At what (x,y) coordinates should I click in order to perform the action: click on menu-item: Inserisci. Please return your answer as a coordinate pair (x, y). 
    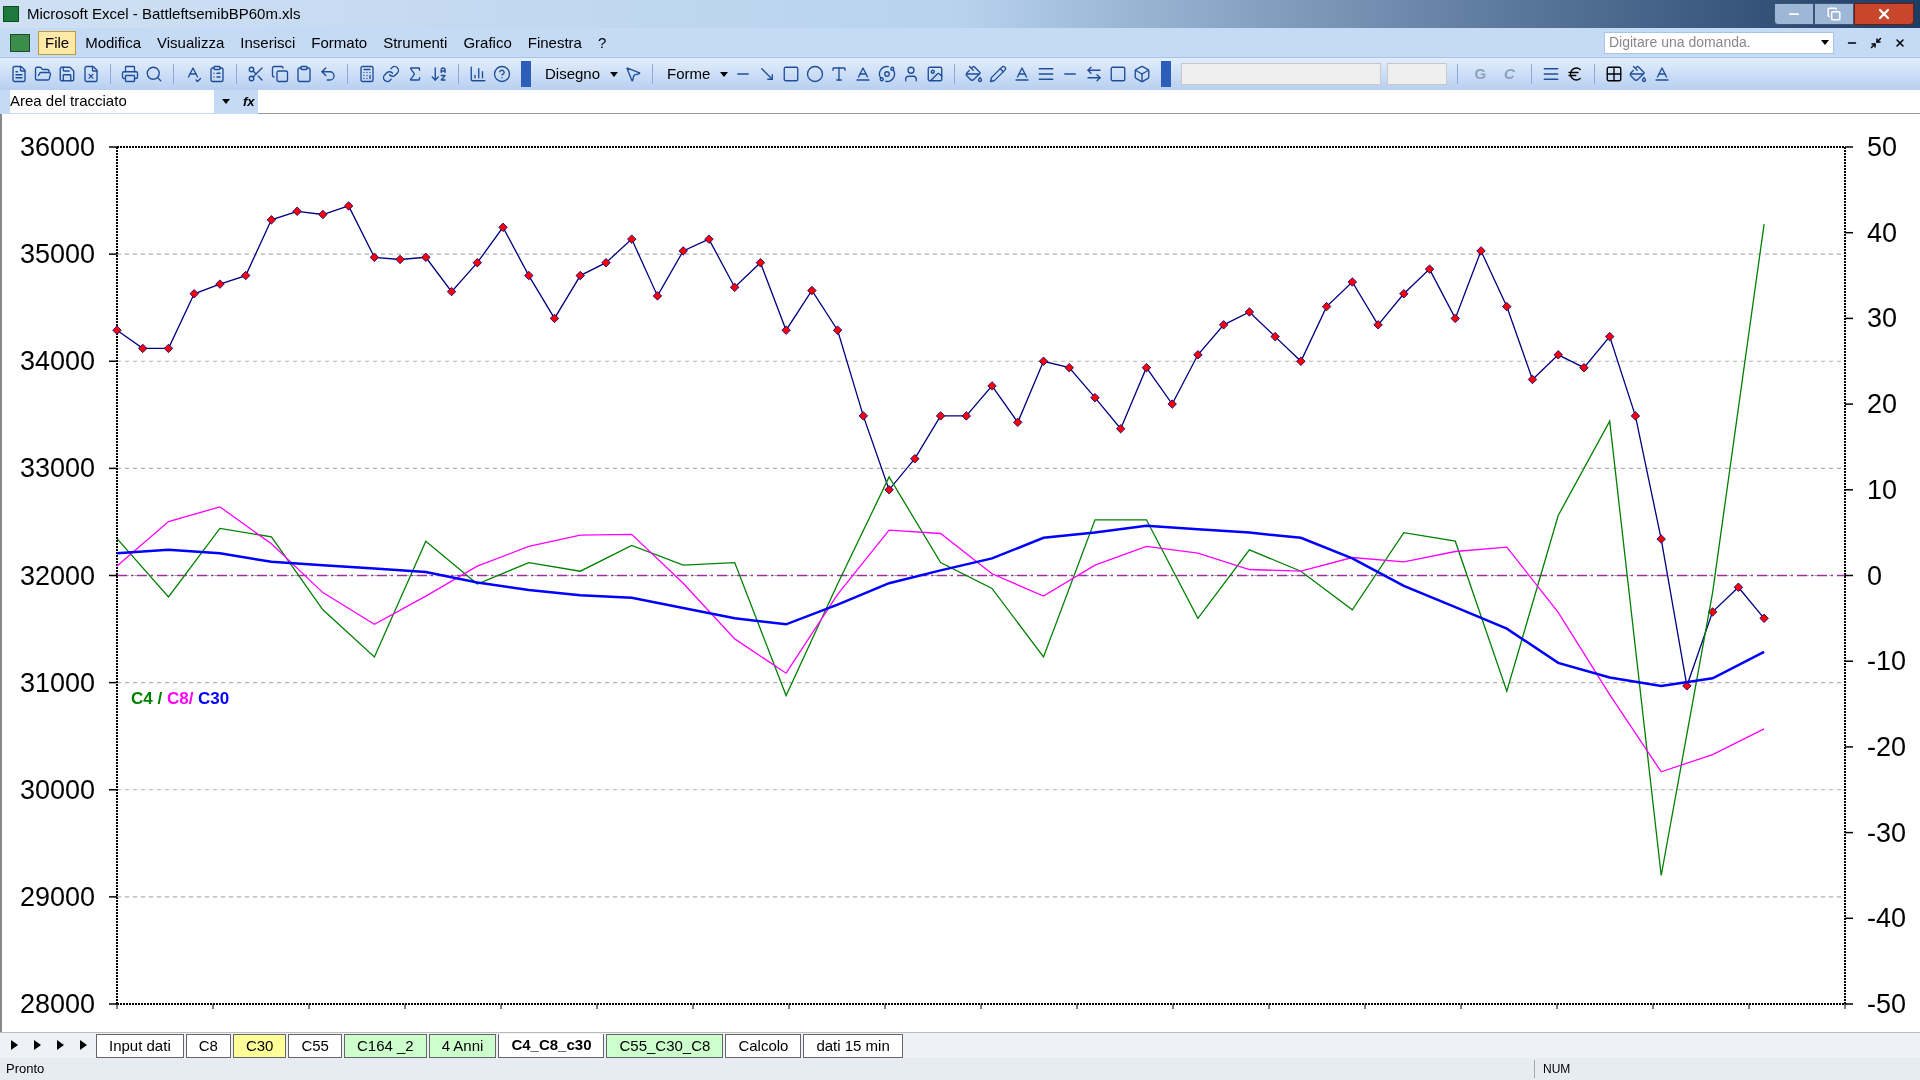
    Looking at the image, I should click on (268, 42).